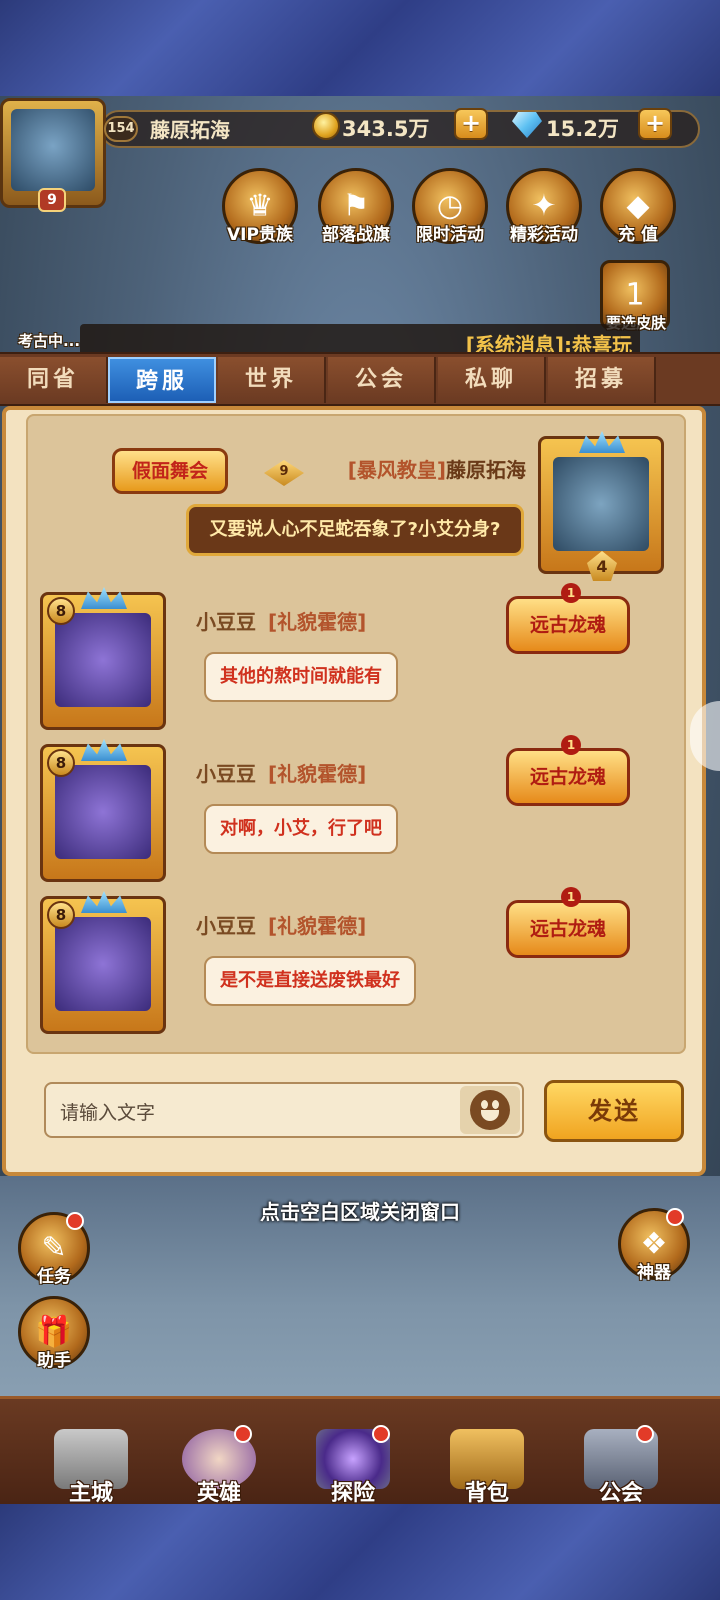 The height and width of the screenshot is (1600, 720). What do you see at coordinates (284, 473) in the screenshot?
I see `self-level-badge: 9` at bounding box center [284, 473].